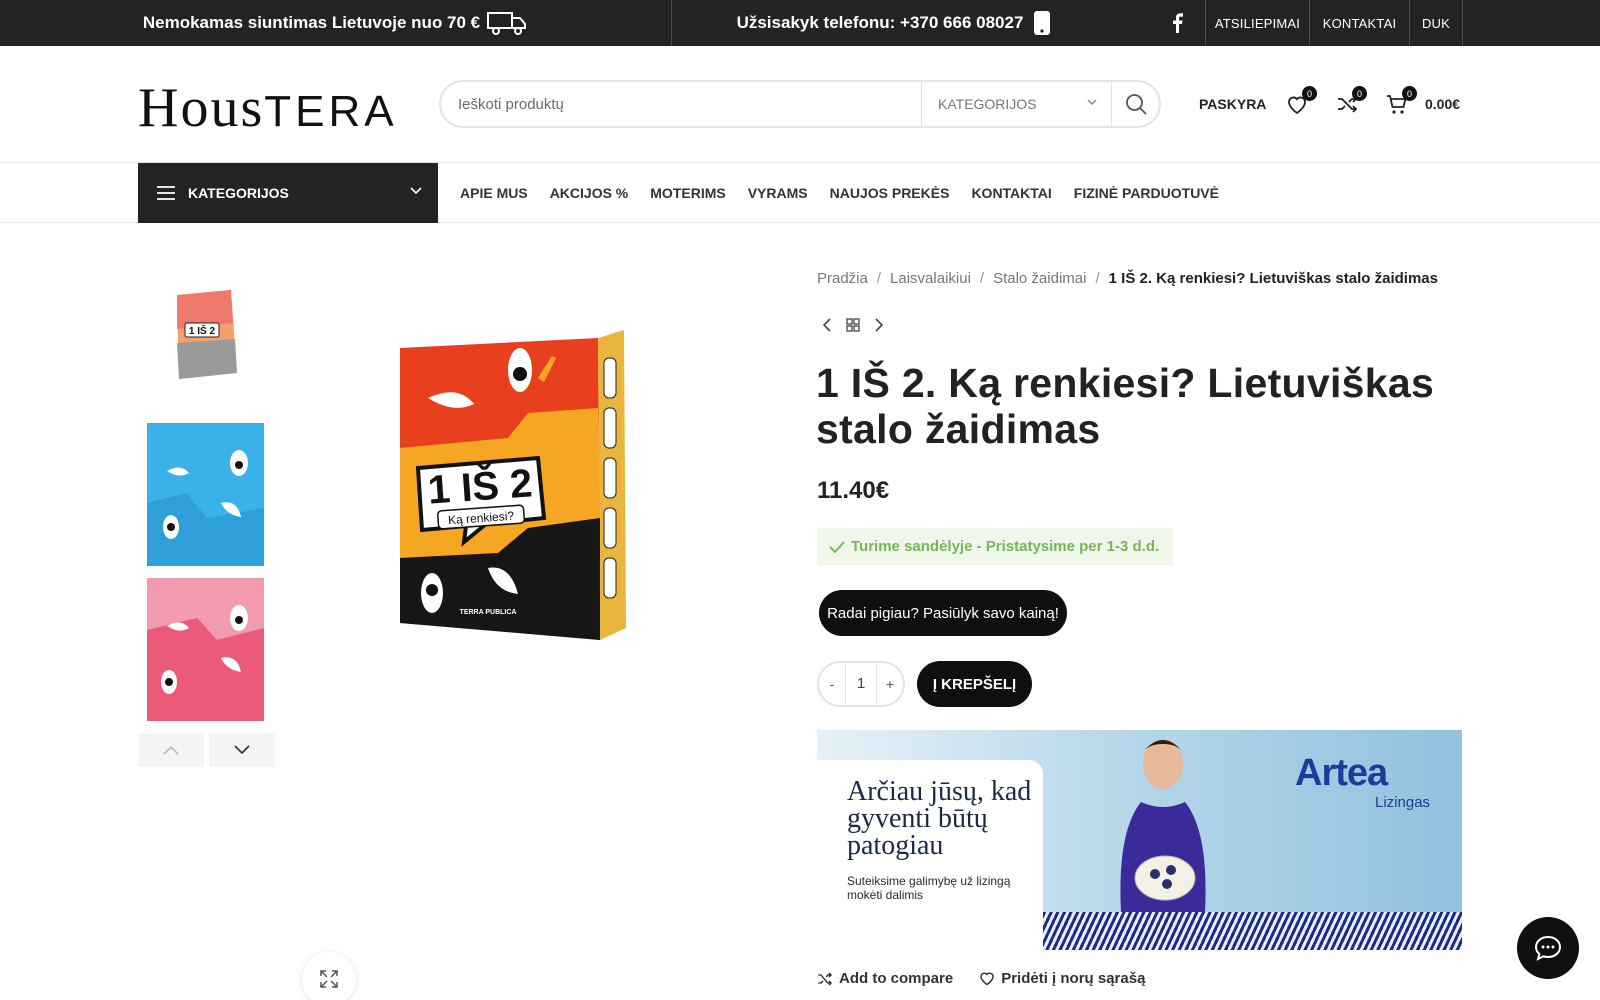 The width and height of the screenshot is (1600, 1000). I want to click on nav-link-about: APIE MUS, so click(494, 193).